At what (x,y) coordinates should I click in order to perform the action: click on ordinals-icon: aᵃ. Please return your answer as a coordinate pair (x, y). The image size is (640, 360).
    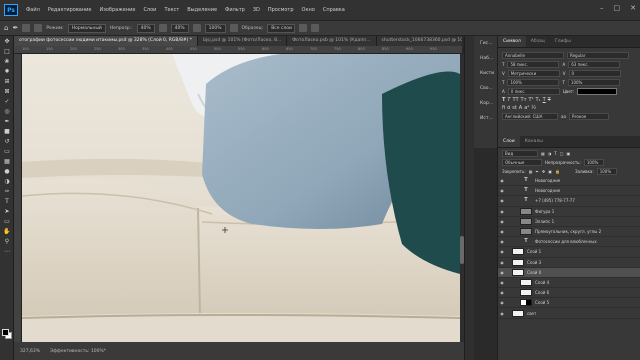
    Looking at the image, I should click on (526, 108).